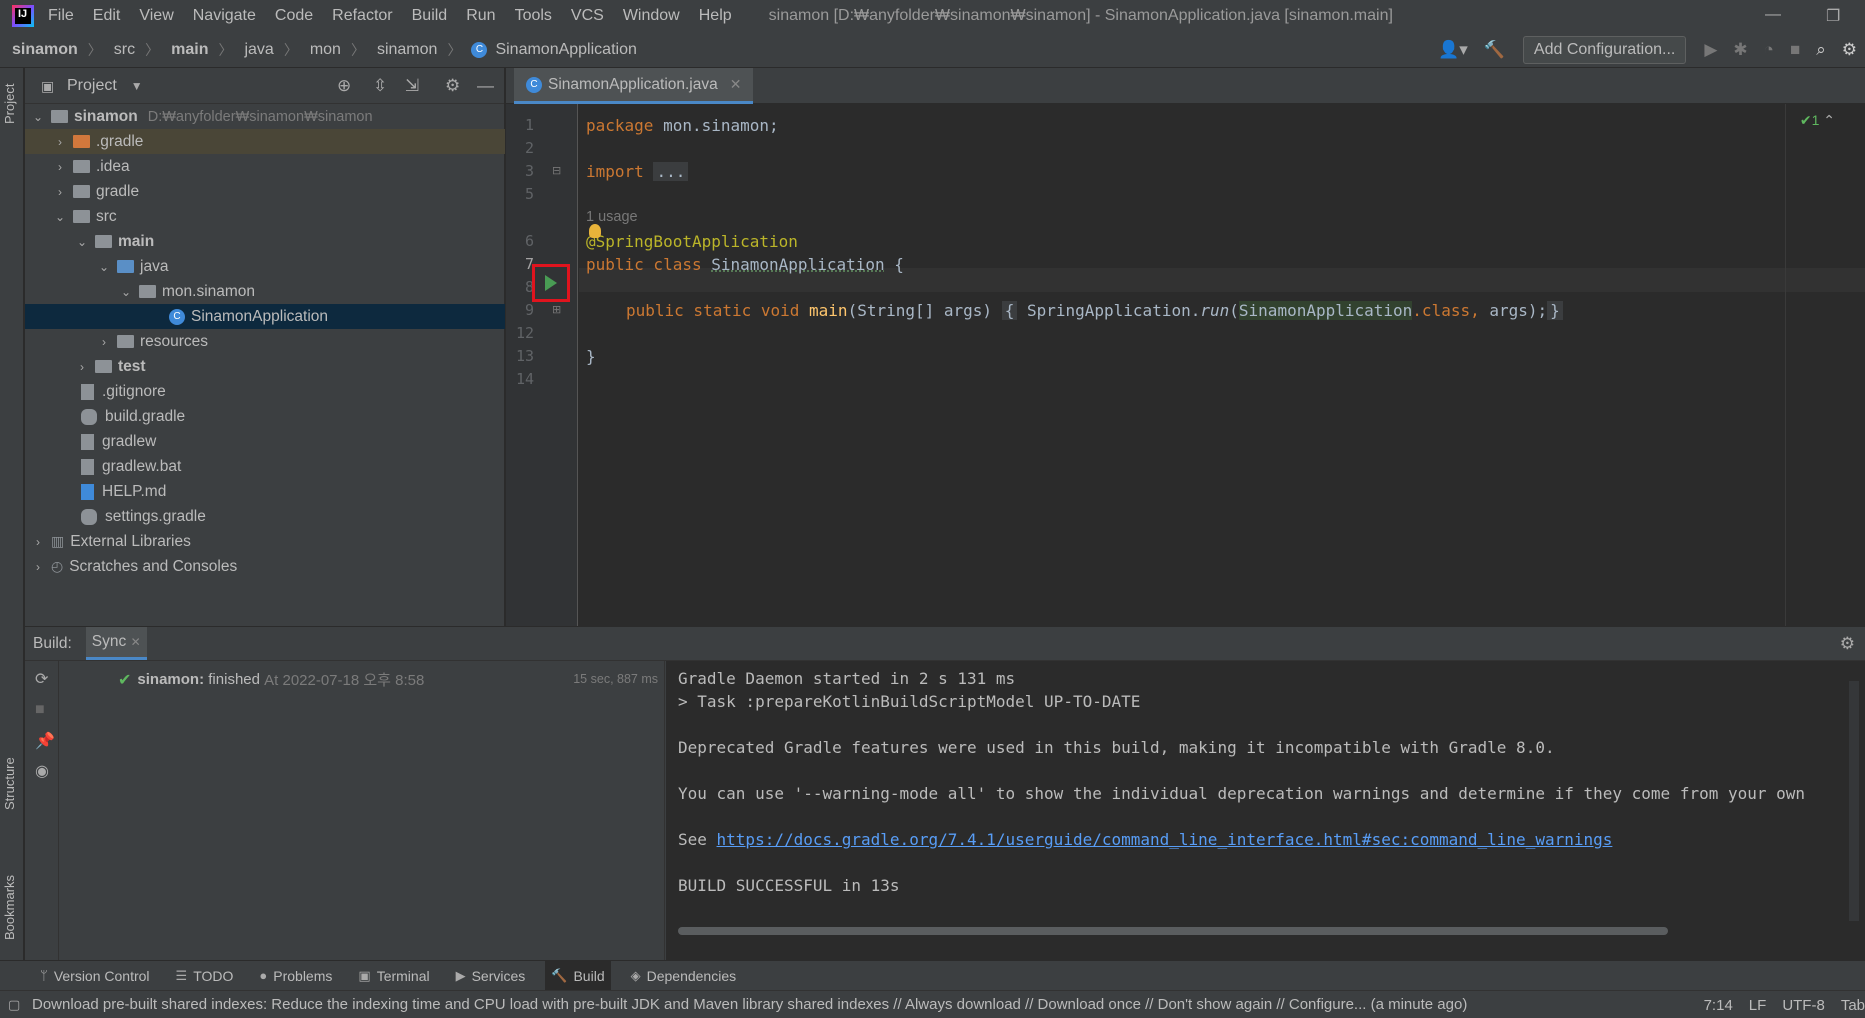 The height and width of the screenshot is (1018, 1865). Describe the element at coordinates (1773, 15) in the screenshot. I see `minimize-icon: —` at that location.